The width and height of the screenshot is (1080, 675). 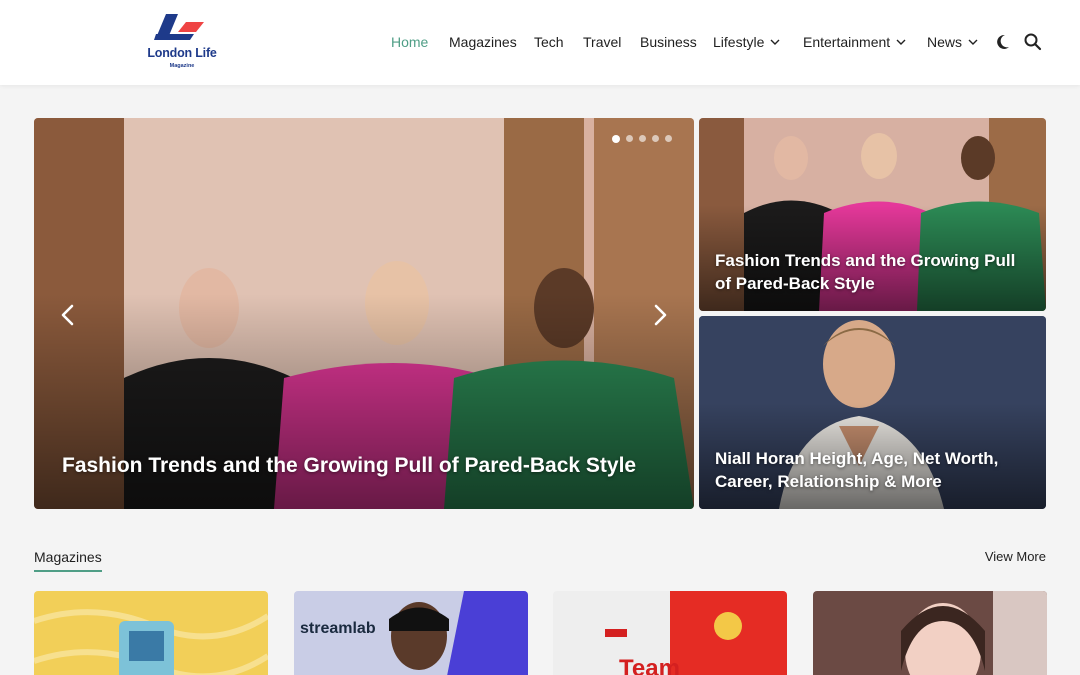 What do you see at coordinates (847, 42) in the screenshot?
I see `nav-entertainment-label: Entertainment` at bounding box center [847, 42].